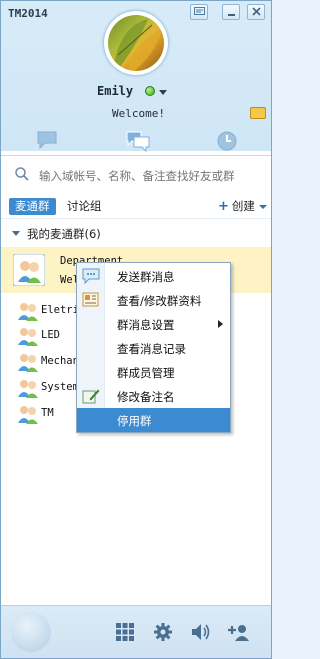 The image size is (320, 659). I want to click on settings-icon, so click(163, 632).